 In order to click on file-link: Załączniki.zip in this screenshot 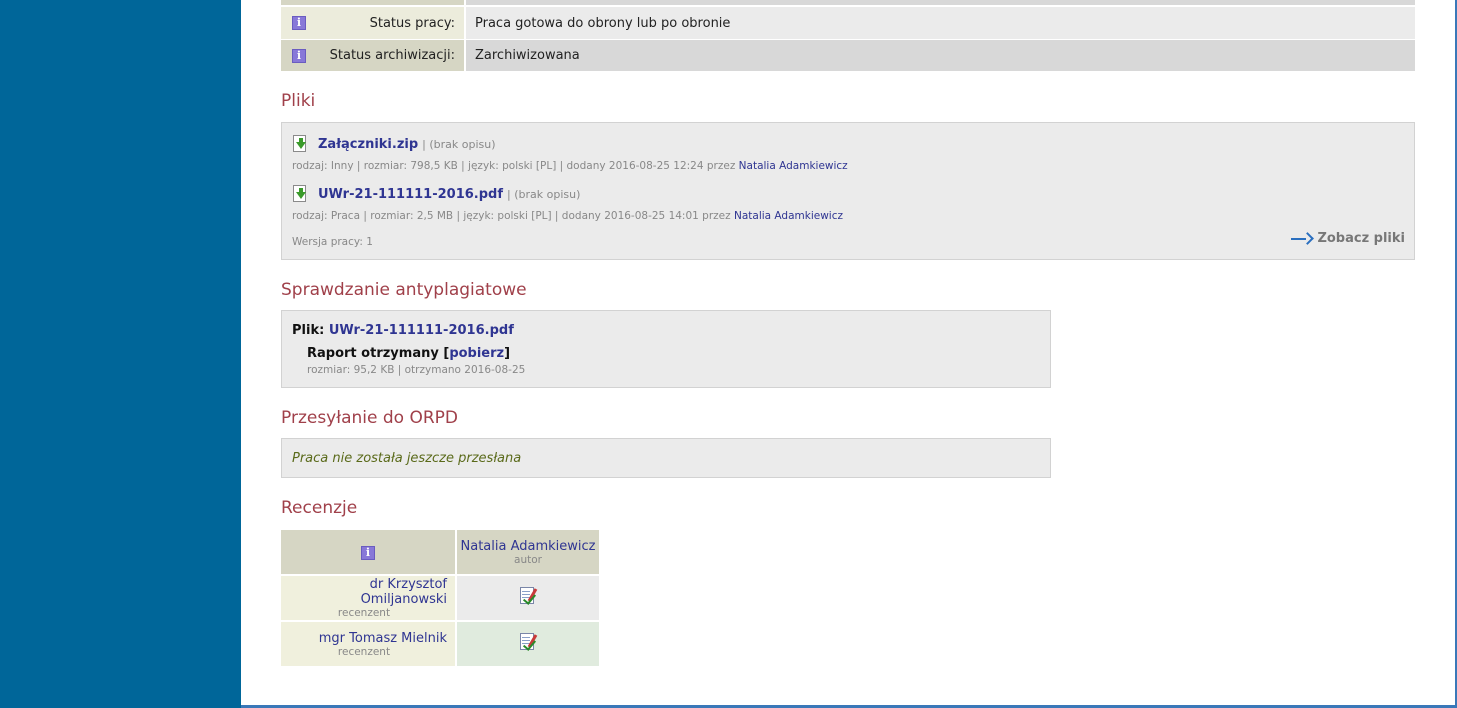, I will do `click(368, 144)`.